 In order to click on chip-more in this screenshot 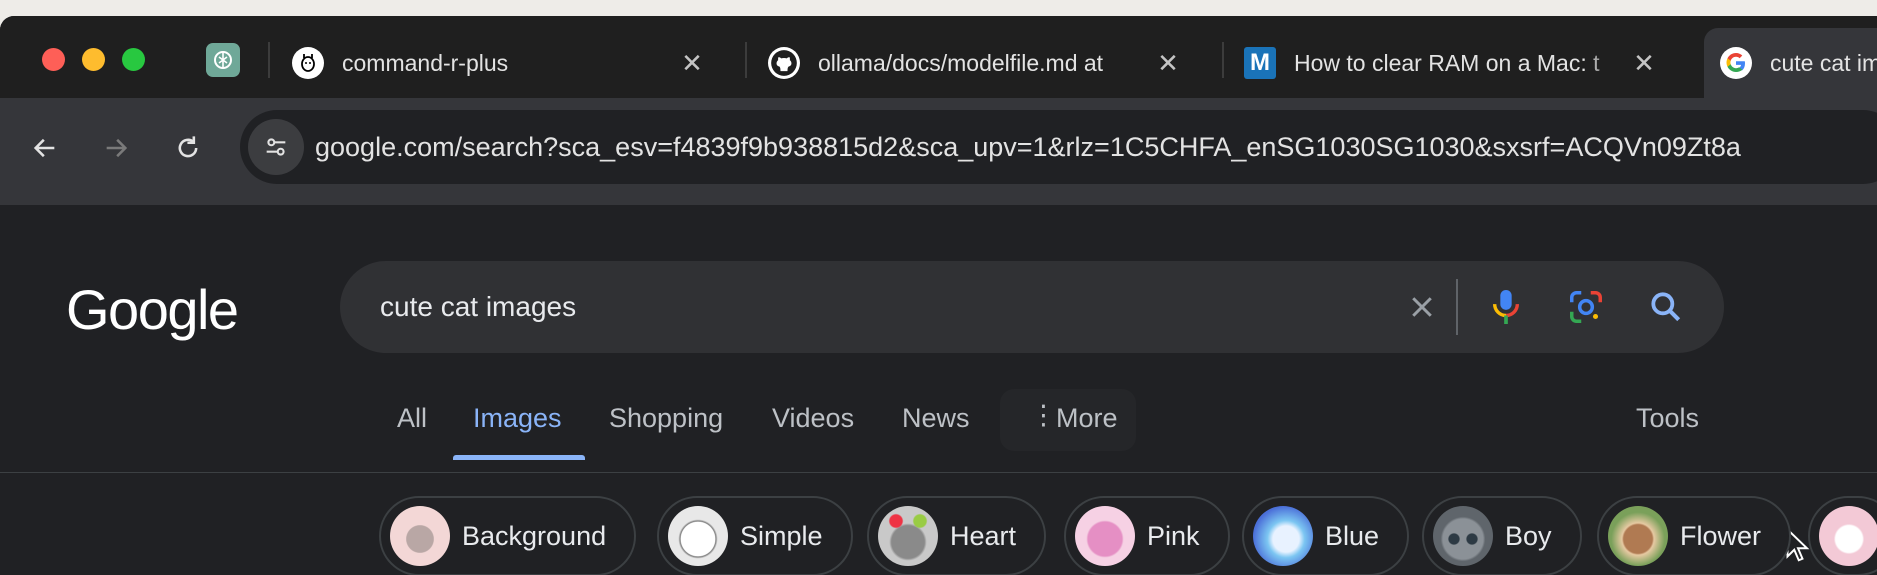, I will do `click(1842, 535)`.